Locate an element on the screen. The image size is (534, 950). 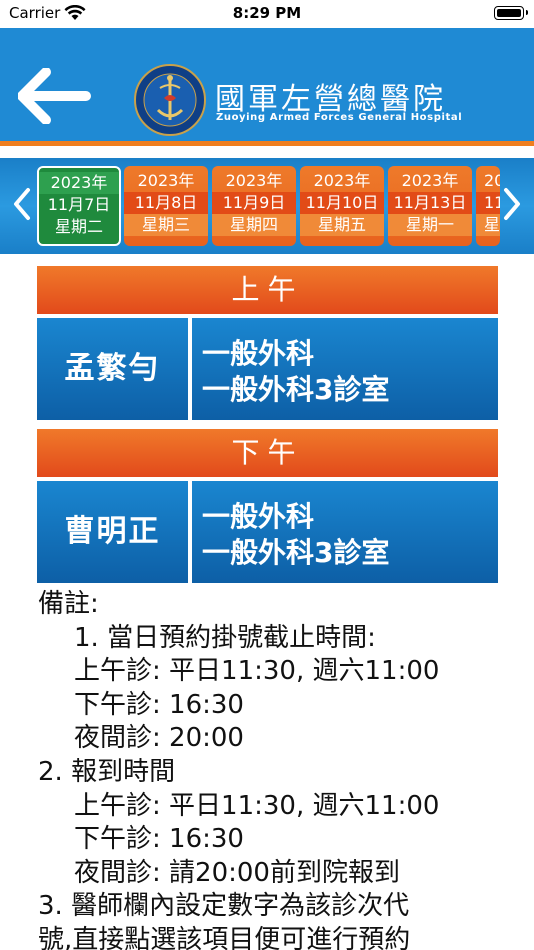
notes-line: 2. 報到時間 is located at coordinates (107, 771).